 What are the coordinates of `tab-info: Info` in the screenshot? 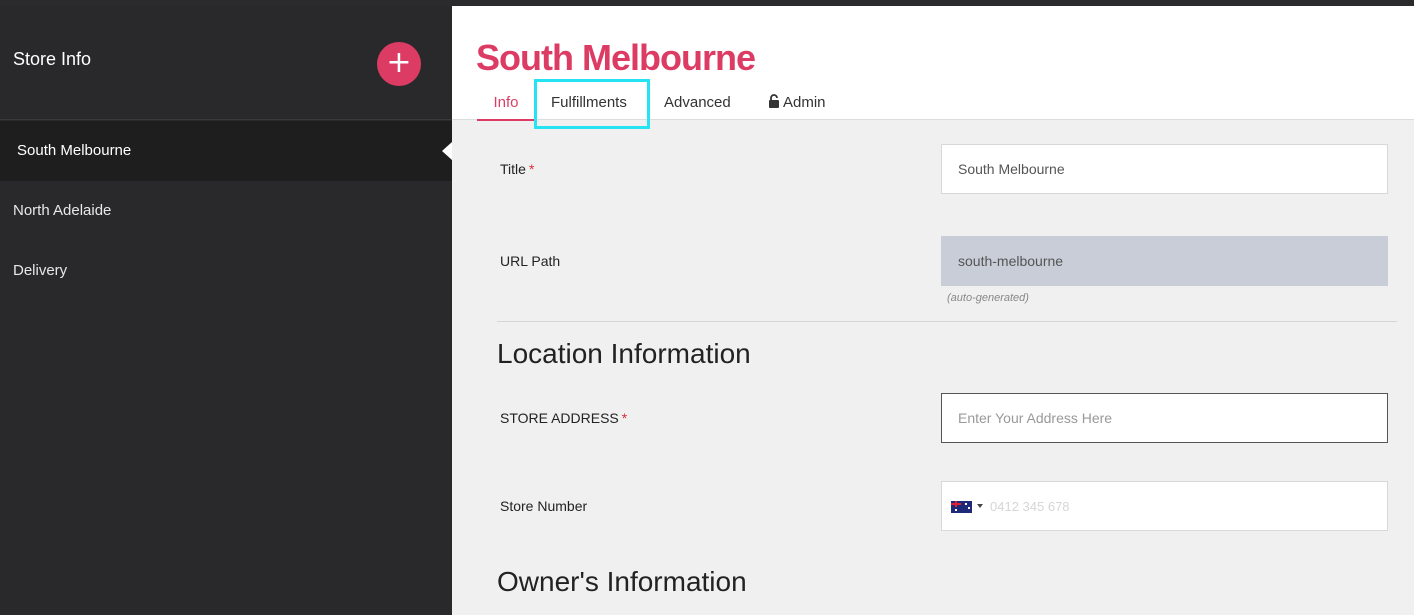 It's located at (506, 107).